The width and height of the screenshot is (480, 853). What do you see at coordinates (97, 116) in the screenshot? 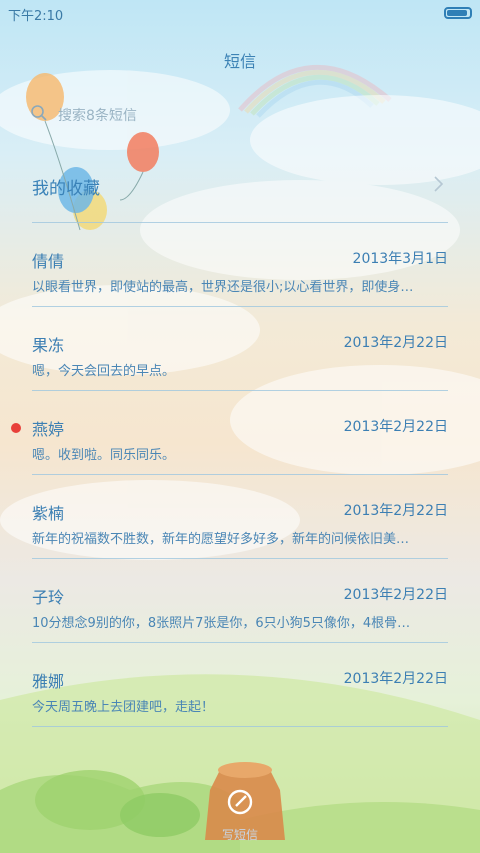
I see `search-placeholder: 搜索8条短信` at bounding box center [97, 116].